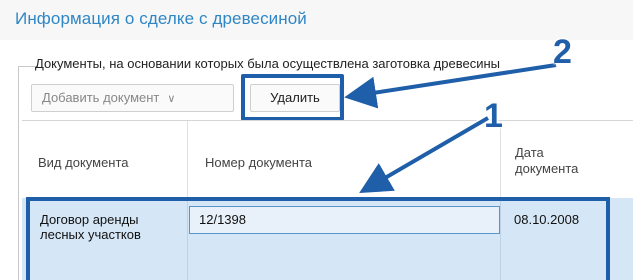 The image size is (633, 280). I want to click on add-document-label: Добавить документ, so click(101, 97).